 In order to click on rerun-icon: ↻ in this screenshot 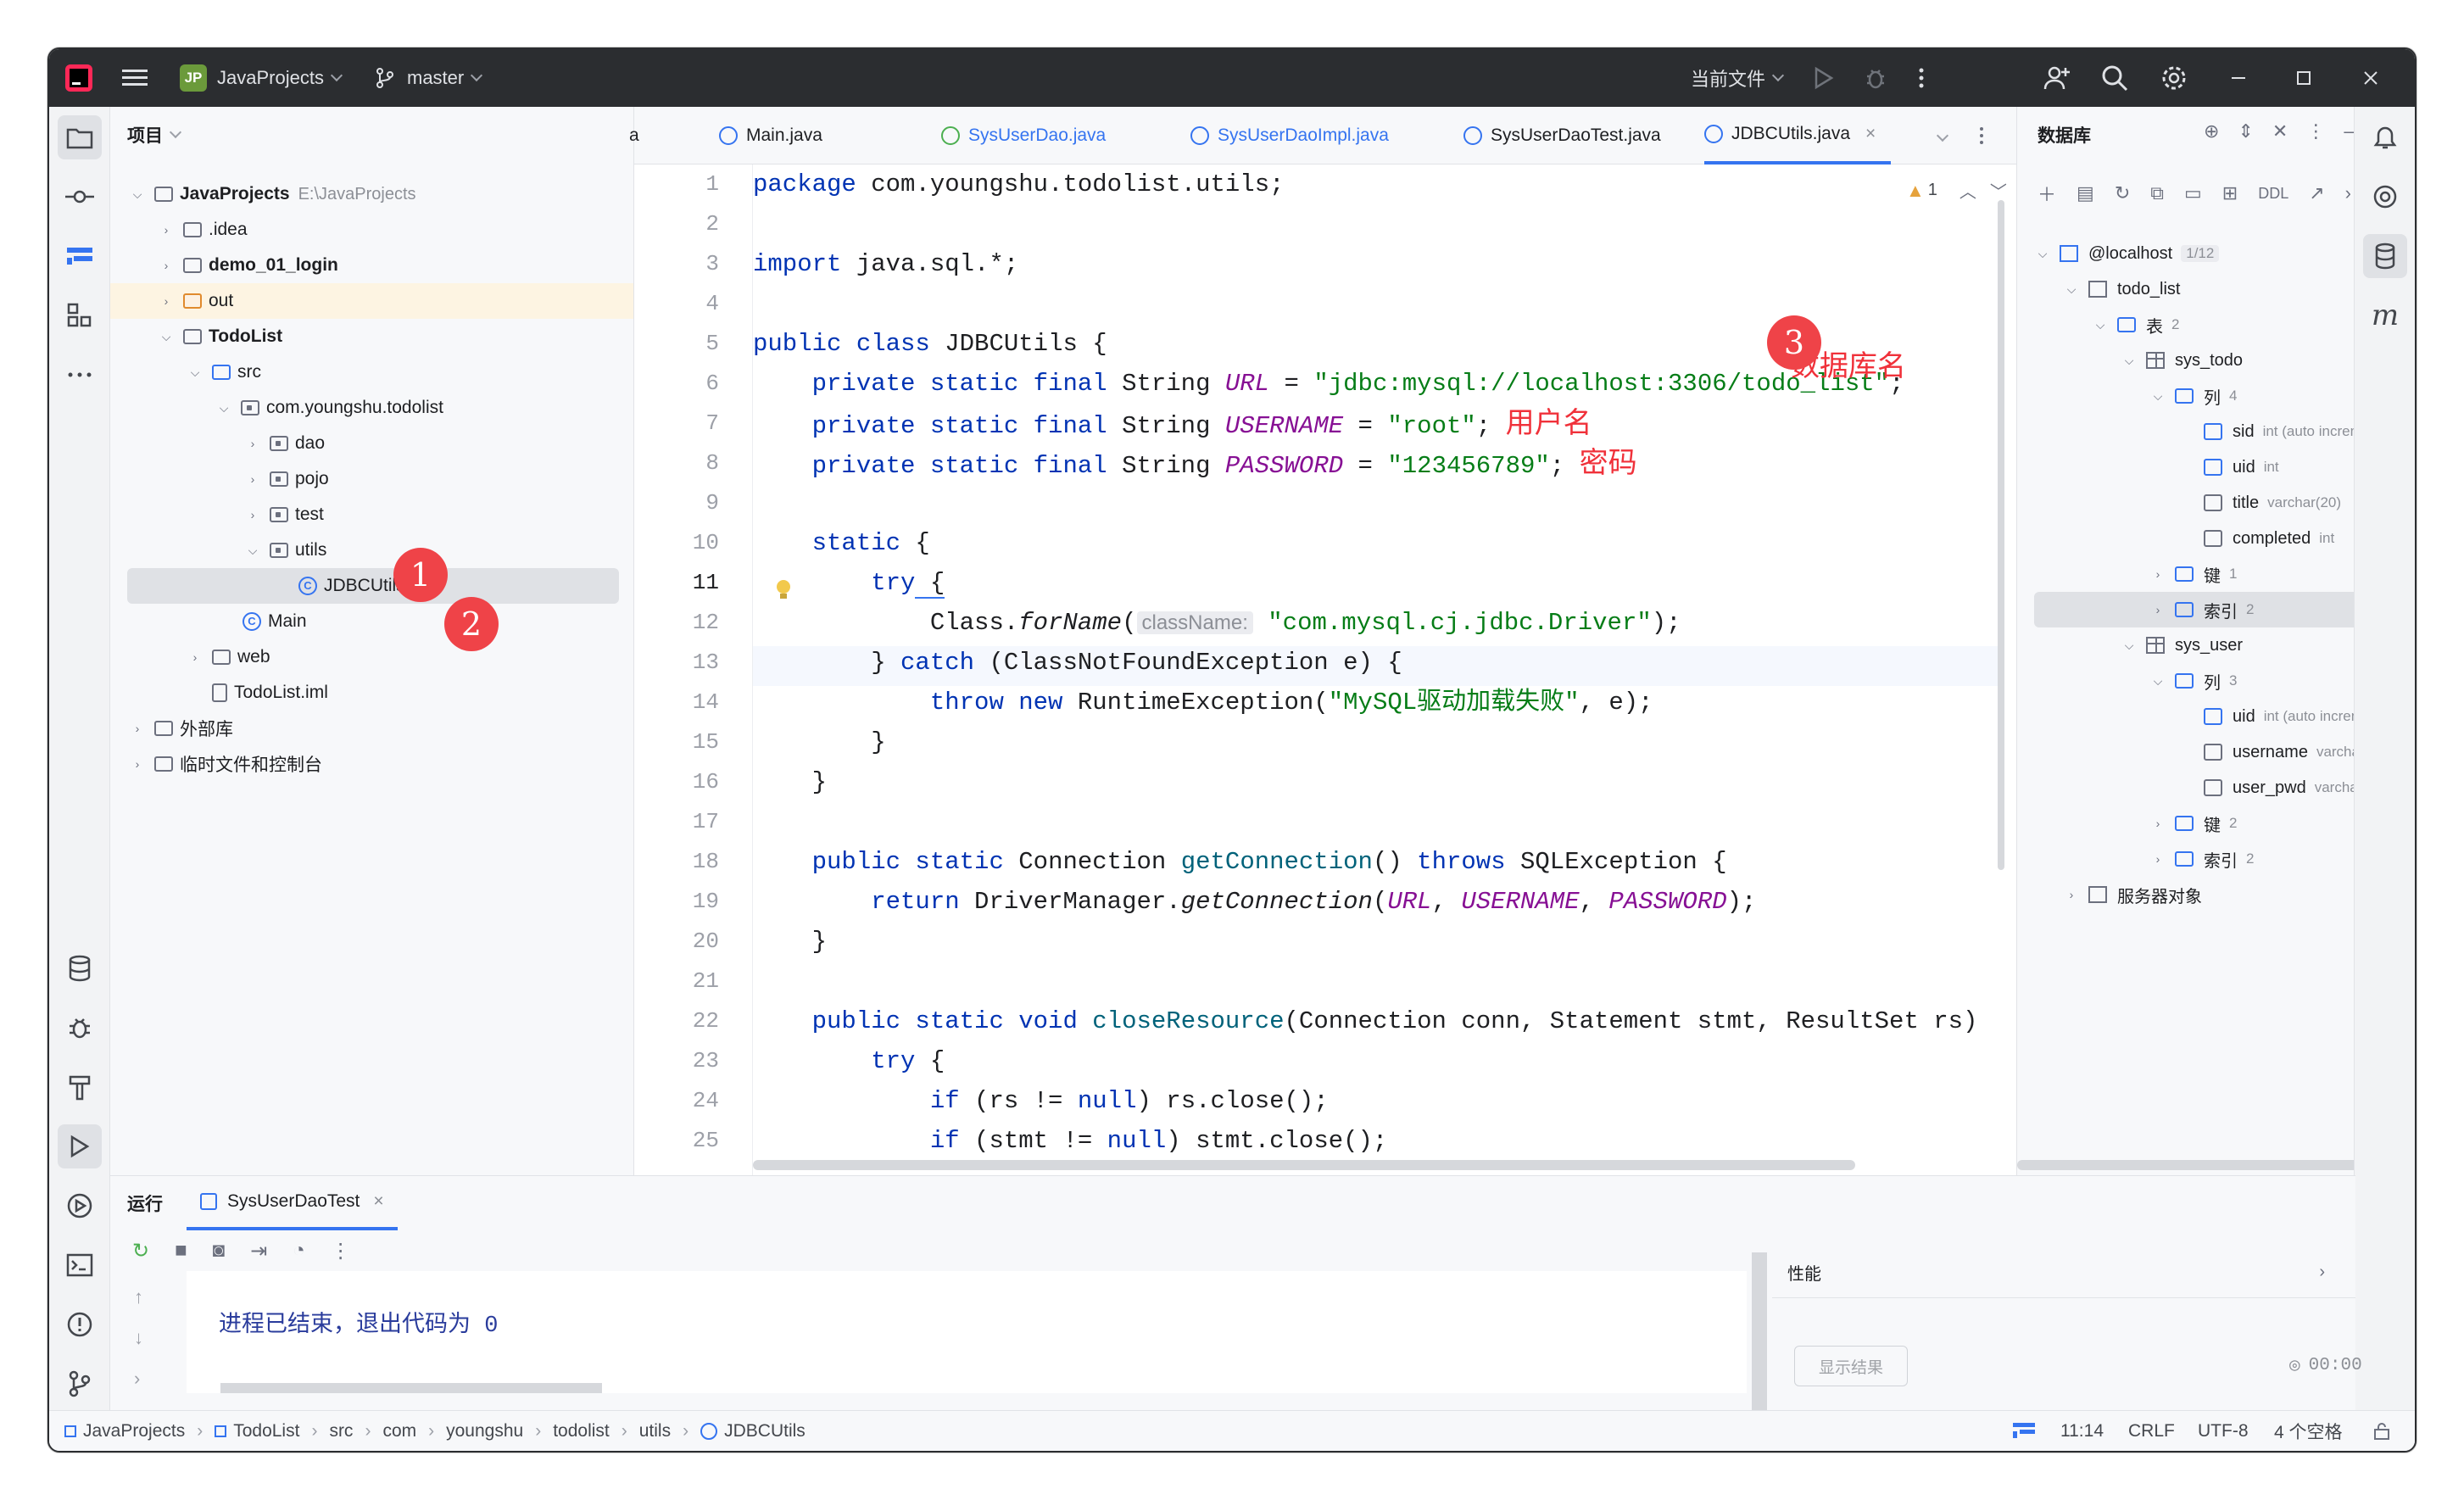, I will do `click(140, 1251)`.